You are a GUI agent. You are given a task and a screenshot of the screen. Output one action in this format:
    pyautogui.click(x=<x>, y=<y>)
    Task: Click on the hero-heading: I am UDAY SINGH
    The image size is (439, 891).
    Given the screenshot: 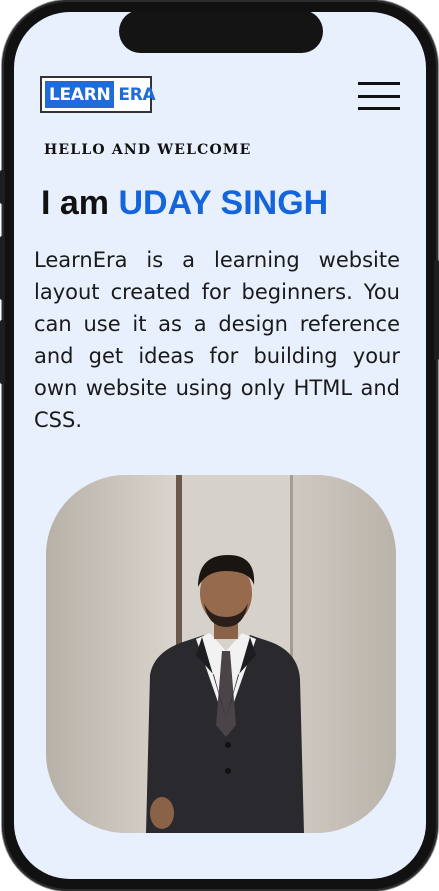 What is the action you would take?
    pyautogui.click(x=184, y=203)
    